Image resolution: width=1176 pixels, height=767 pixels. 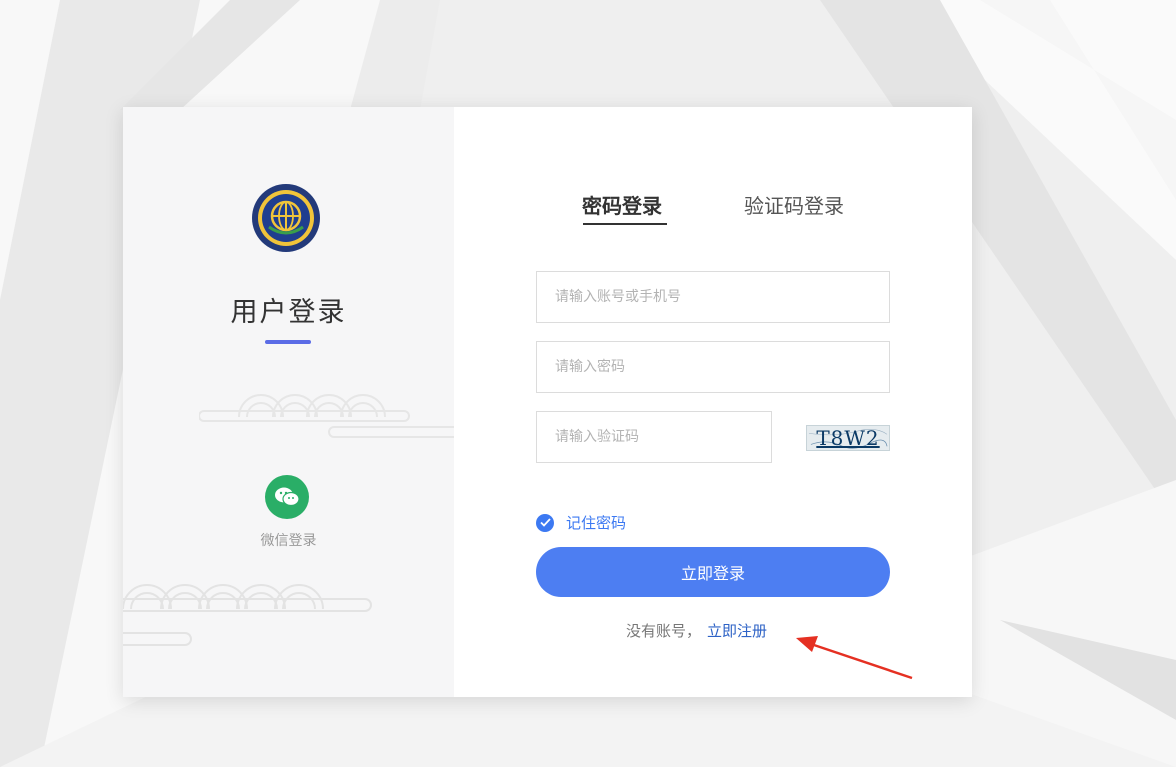 I want to click on wechat-login-button, so click(x=287, y=497).